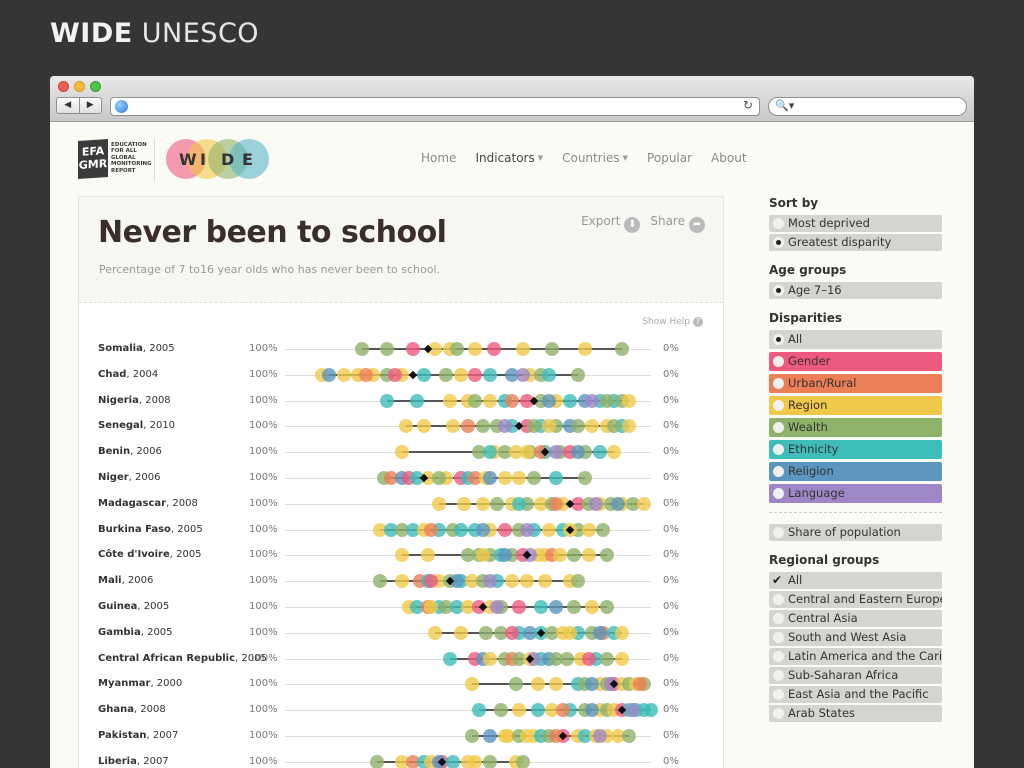 The width and height of the screenshot is (1024, 768). What do you see at coordinates (63, 86) in the screenshot?
I see `close-window-icon` at bounding box center [63, 86].